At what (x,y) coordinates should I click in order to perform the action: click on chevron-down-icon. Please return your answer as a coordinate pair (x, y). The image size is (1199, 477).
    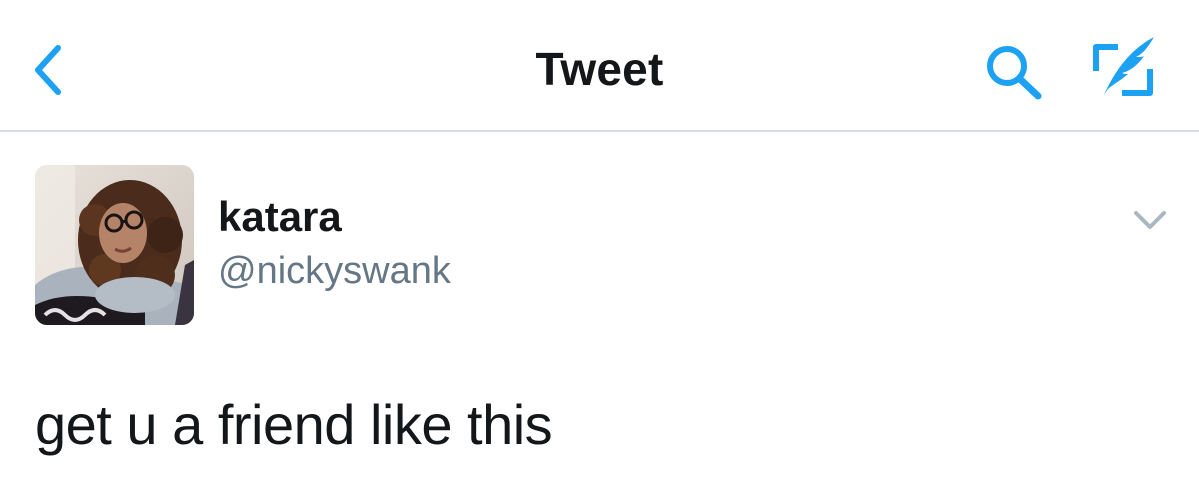
    Looking at the image, I should click on (1150, 220).